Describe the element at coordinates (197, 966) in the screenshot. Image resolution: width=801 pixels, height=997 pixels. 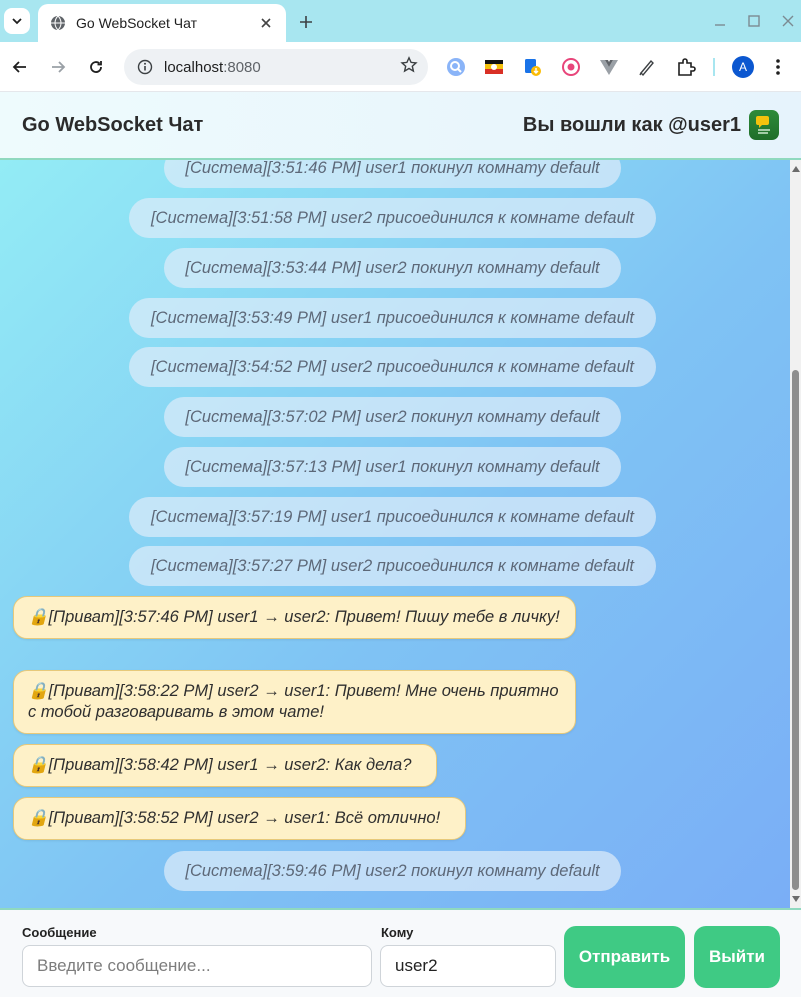
I see `message-input` at that location.